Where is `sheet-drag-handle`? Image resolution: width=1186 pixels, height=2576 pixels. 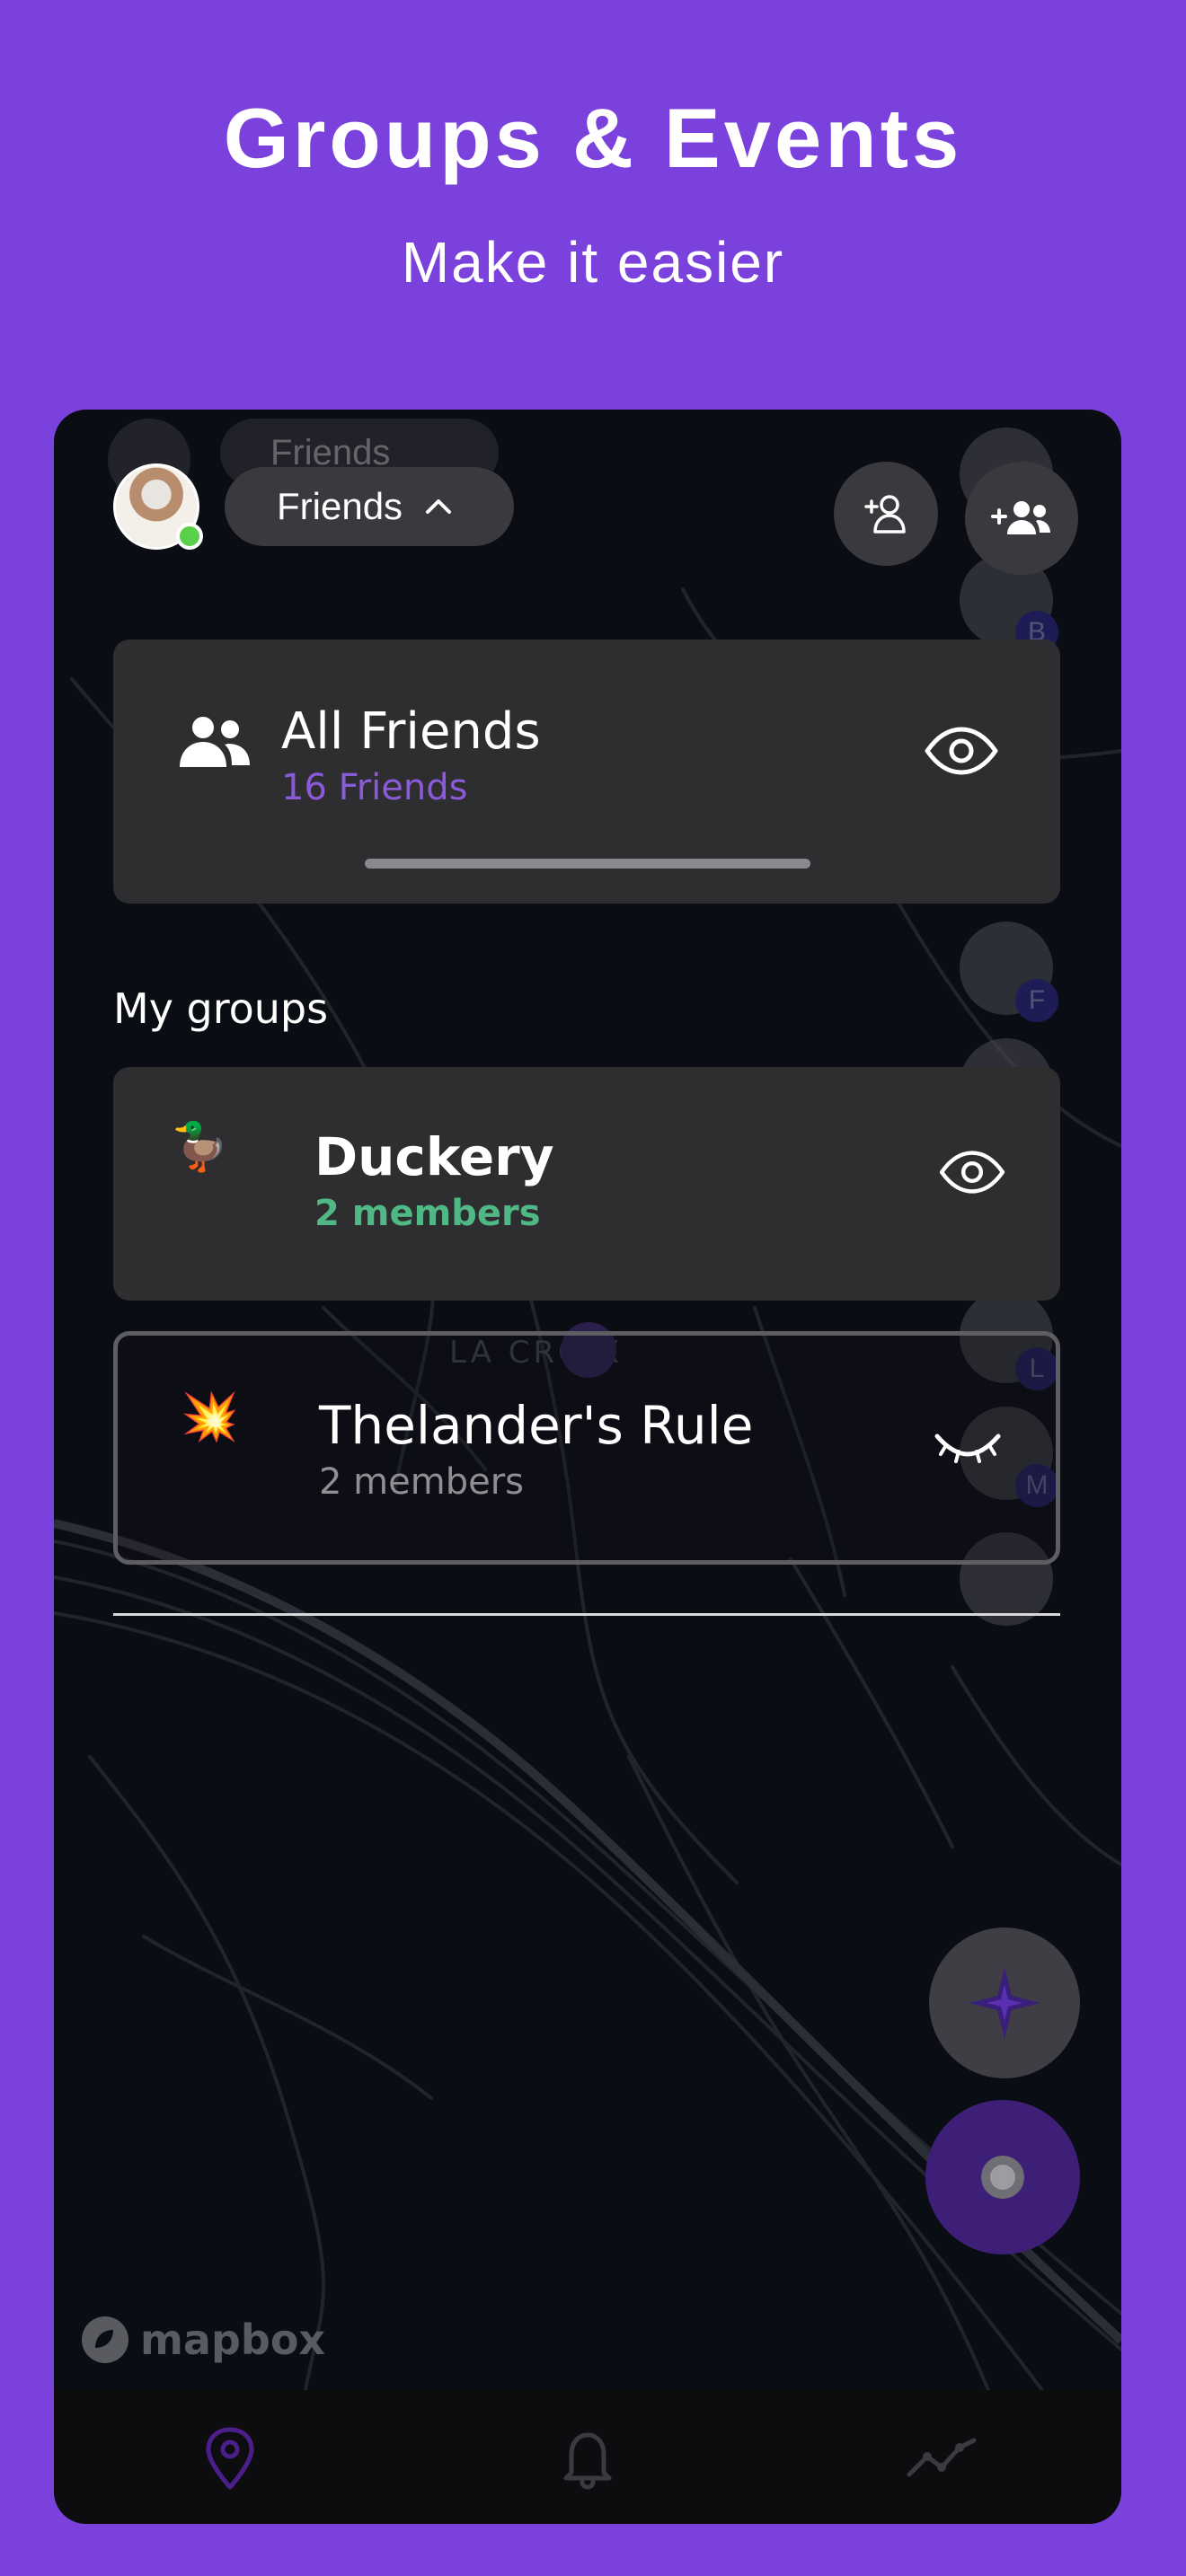 sheet-drag-handle is located at coordinates (587, 864).